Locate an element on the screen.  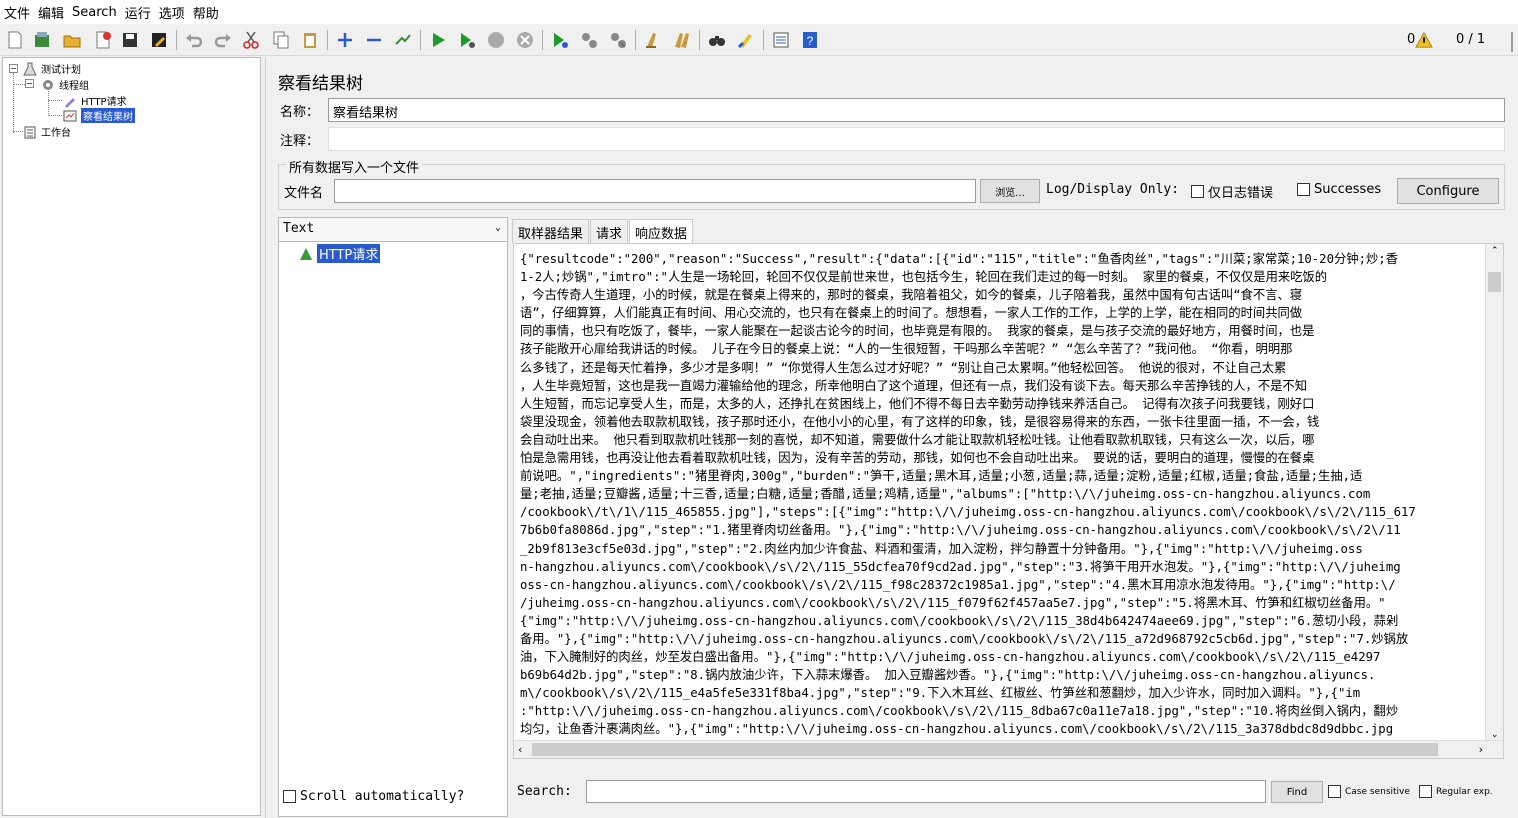
tab-response-data: 响应数据 is located at coordinates (661, 231).